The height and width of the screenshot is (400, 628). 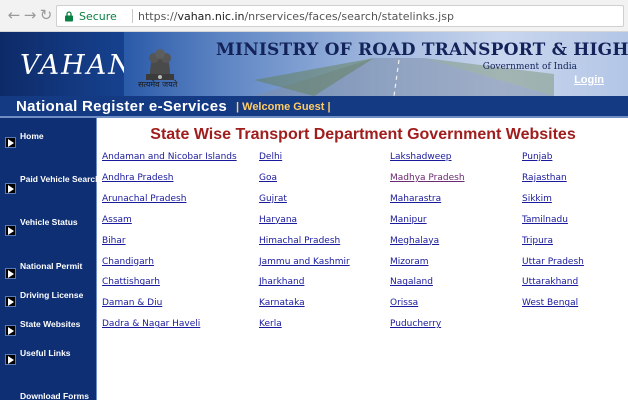 What do you see at coordinates (529, 67) in the screenshot?
I see `government-label: Government of India` at bounding box center [529, 67].